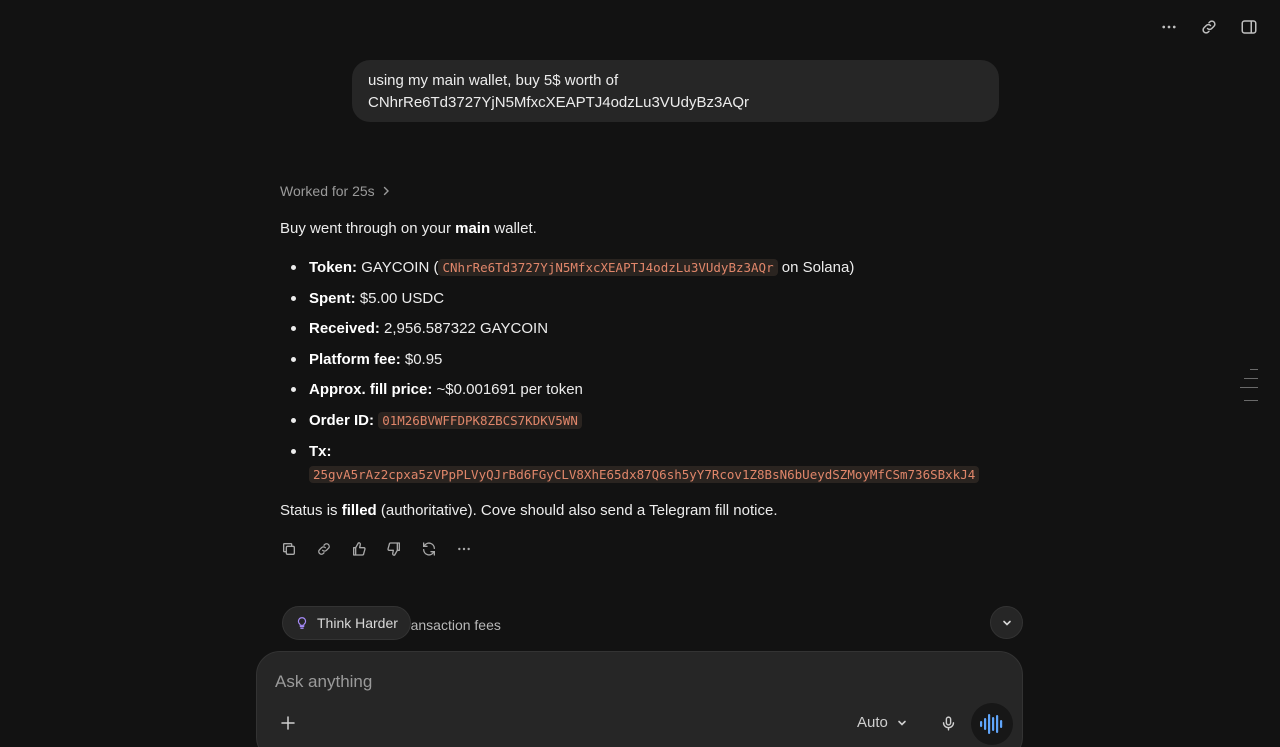  Describe the element at coordinates (639, 699) in the screenshot. I see `composer: Auto` at that location.